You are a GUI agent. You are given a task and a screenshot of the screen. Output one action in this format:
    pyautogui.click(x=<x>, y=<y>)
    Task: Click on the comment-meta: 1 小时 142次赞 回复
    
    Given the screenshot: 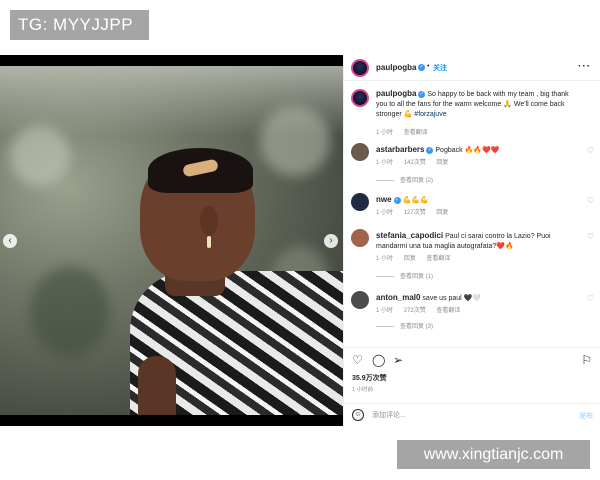 What is the action you would take?
    pyautogui.click(x=416, y=161)
    